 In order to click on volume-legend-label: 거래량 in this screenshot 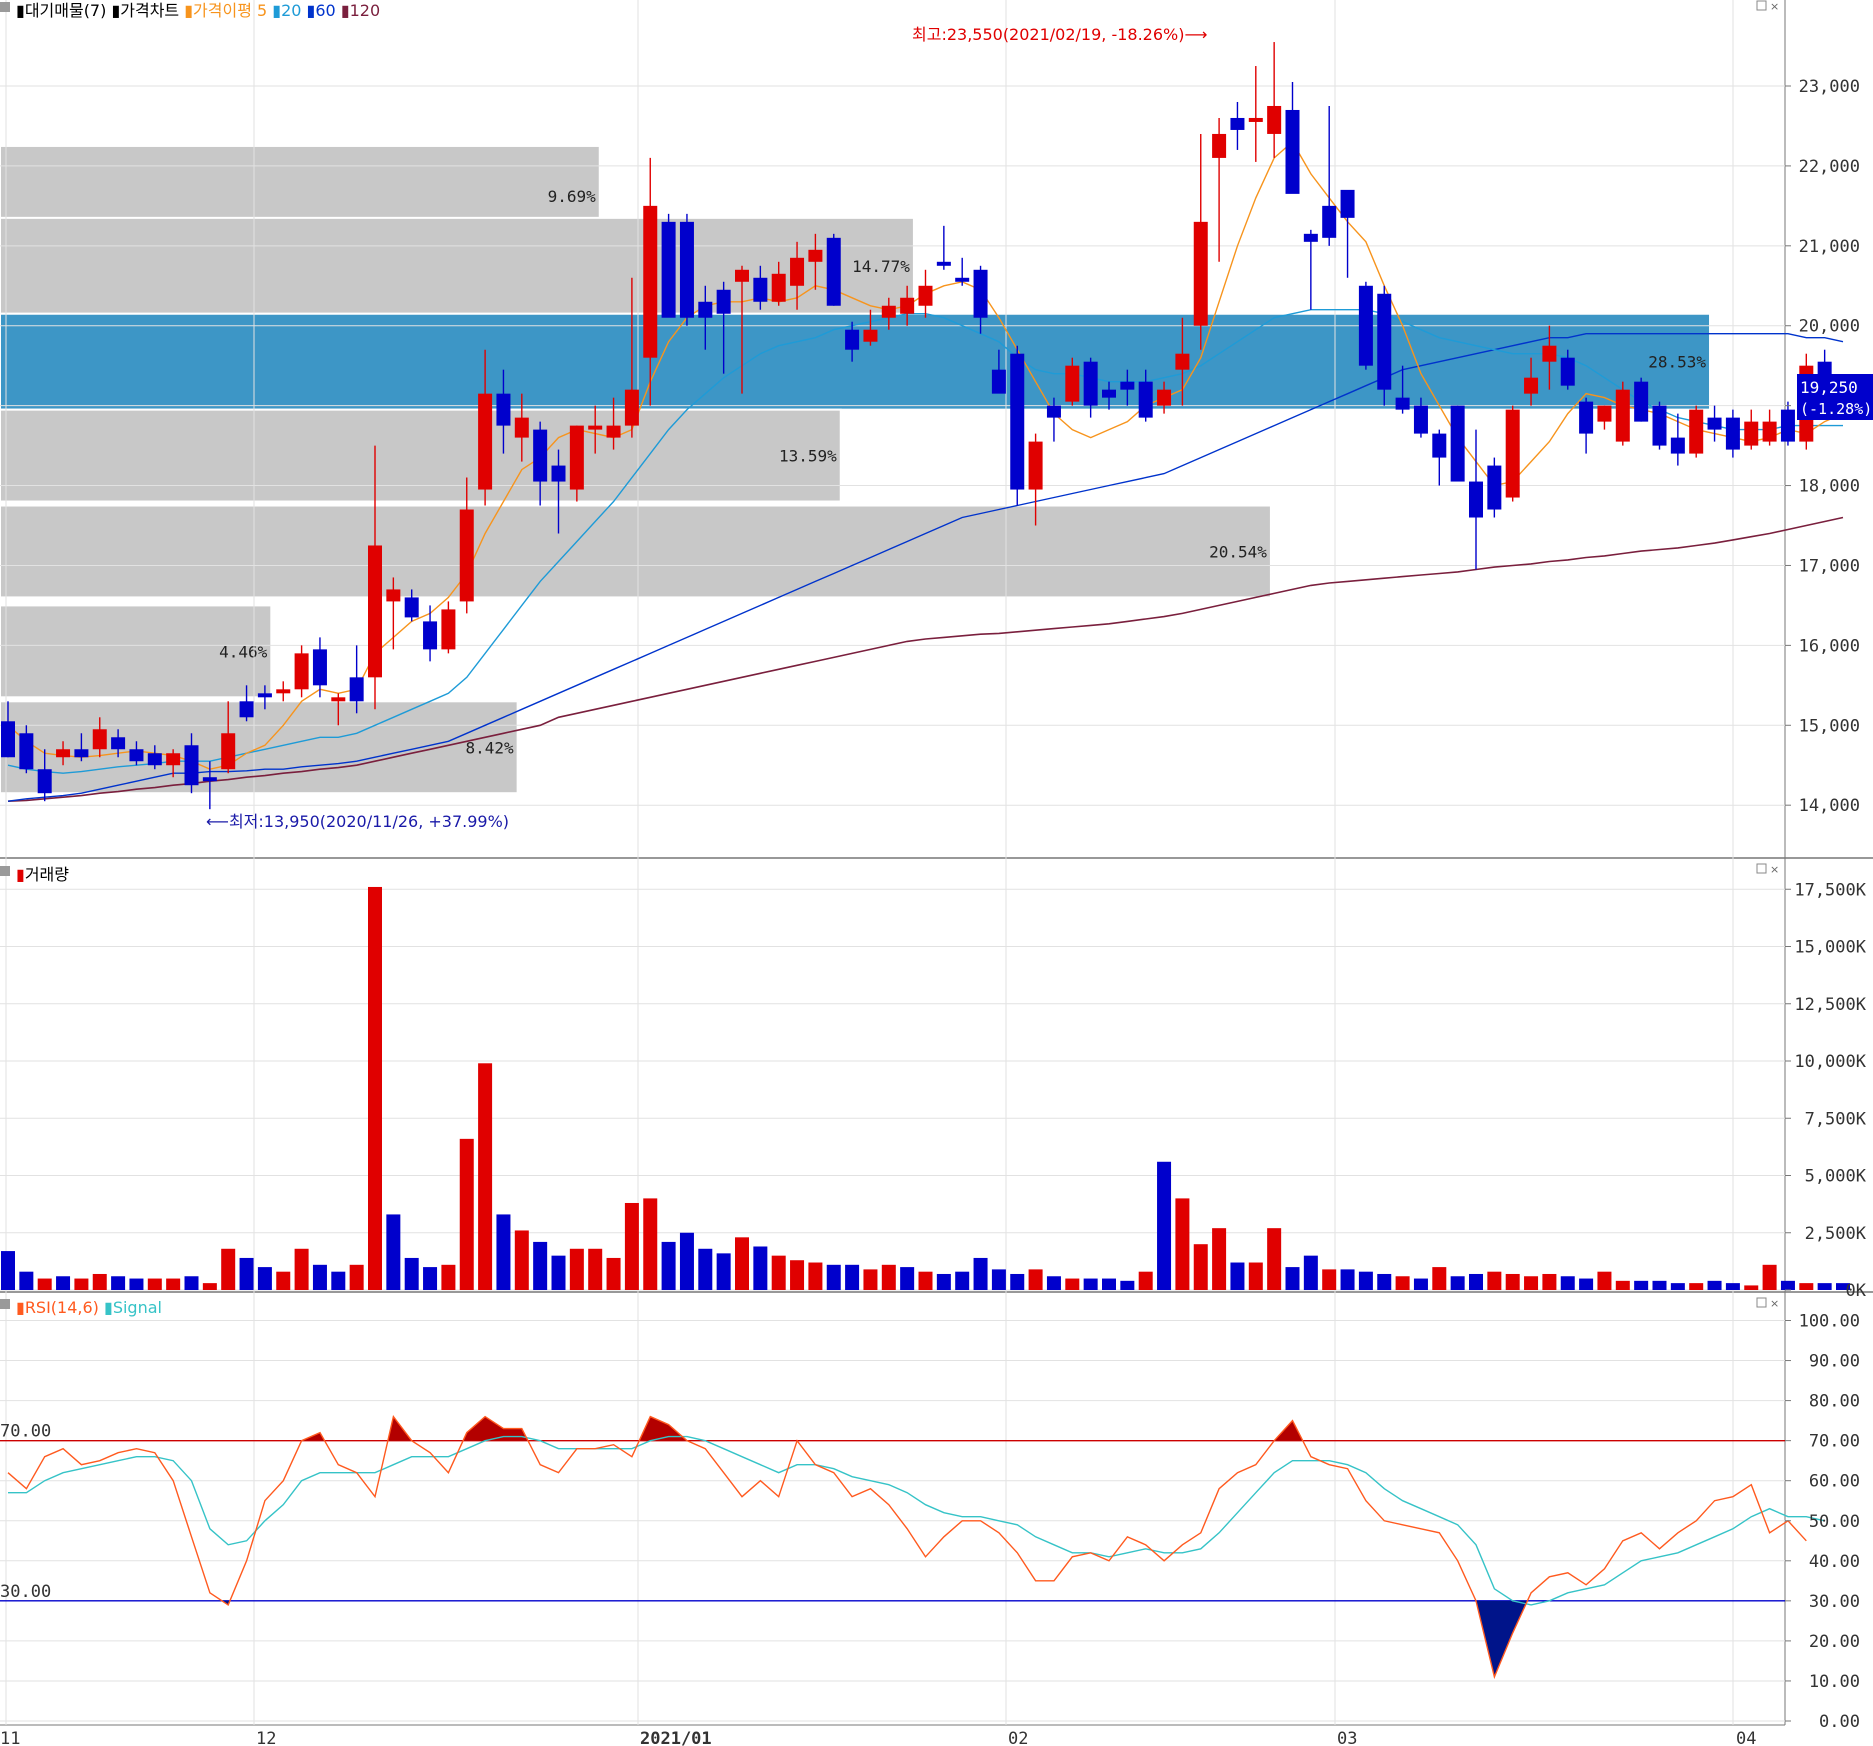, I will do `click(47, 874)`.